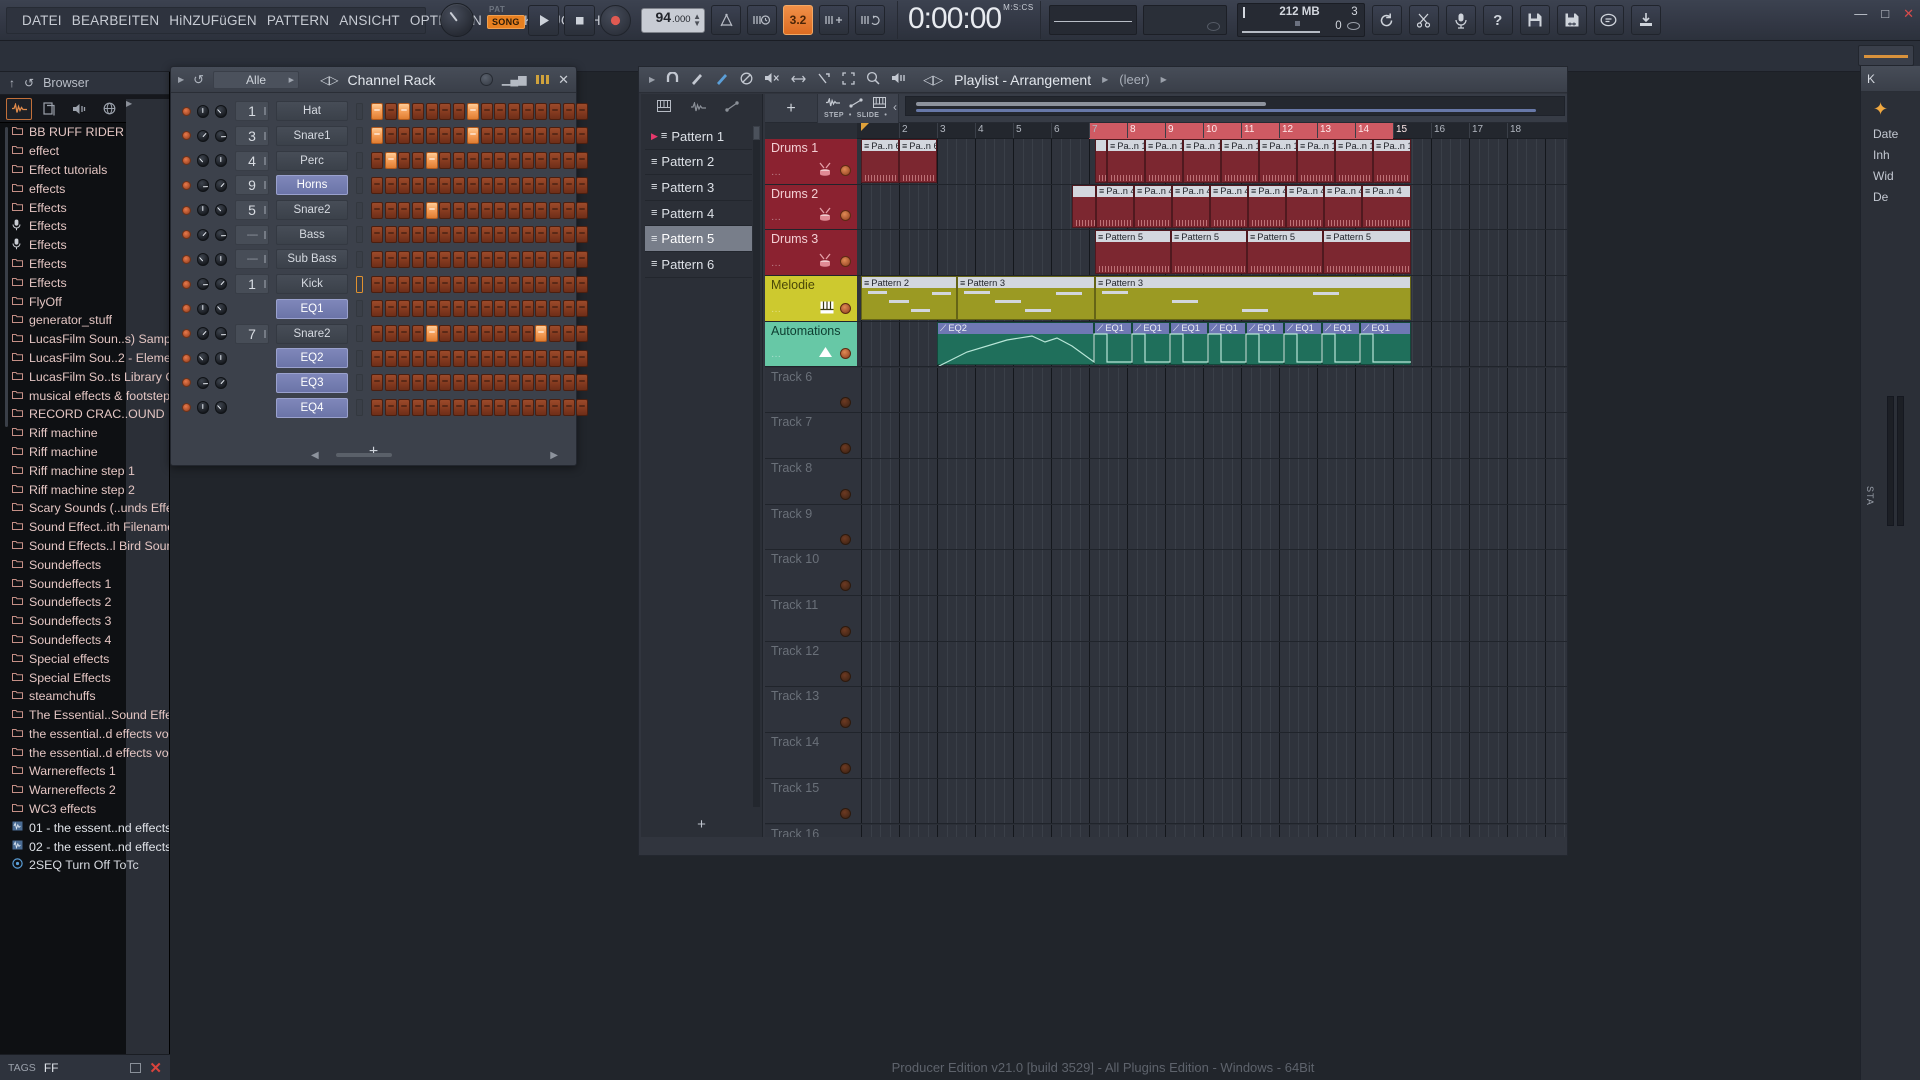 This screenshot has width=1920, height=1080. I want to click on channel-filter-select: Alle ▶, so click(256, 79).